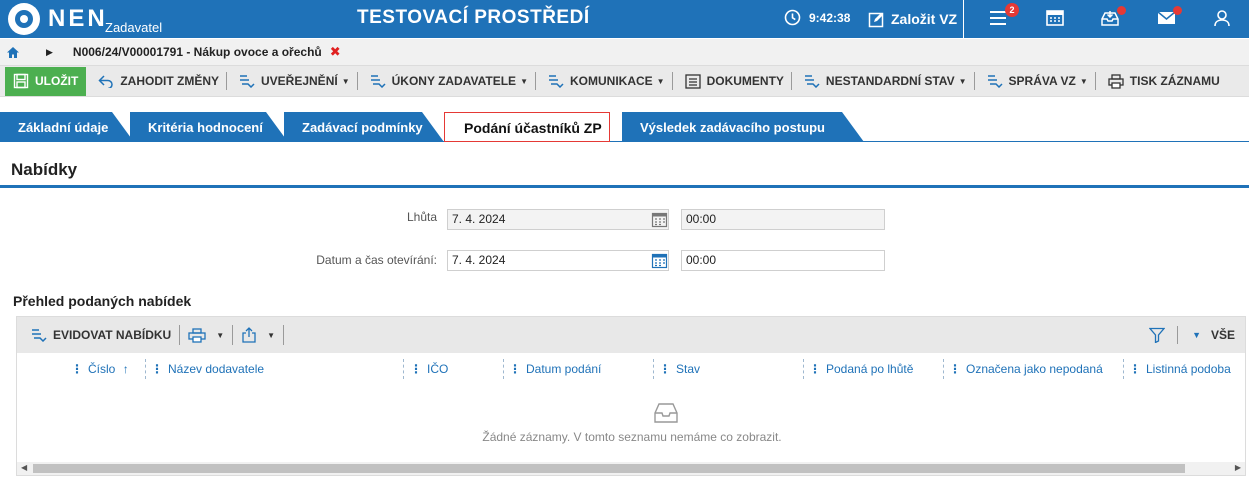  What do you see at coordinates (112, 335) in the screenshot?
I see `register-offer-label: EVIDOVAT NABÍDKU` at bounding box center [112, 335].